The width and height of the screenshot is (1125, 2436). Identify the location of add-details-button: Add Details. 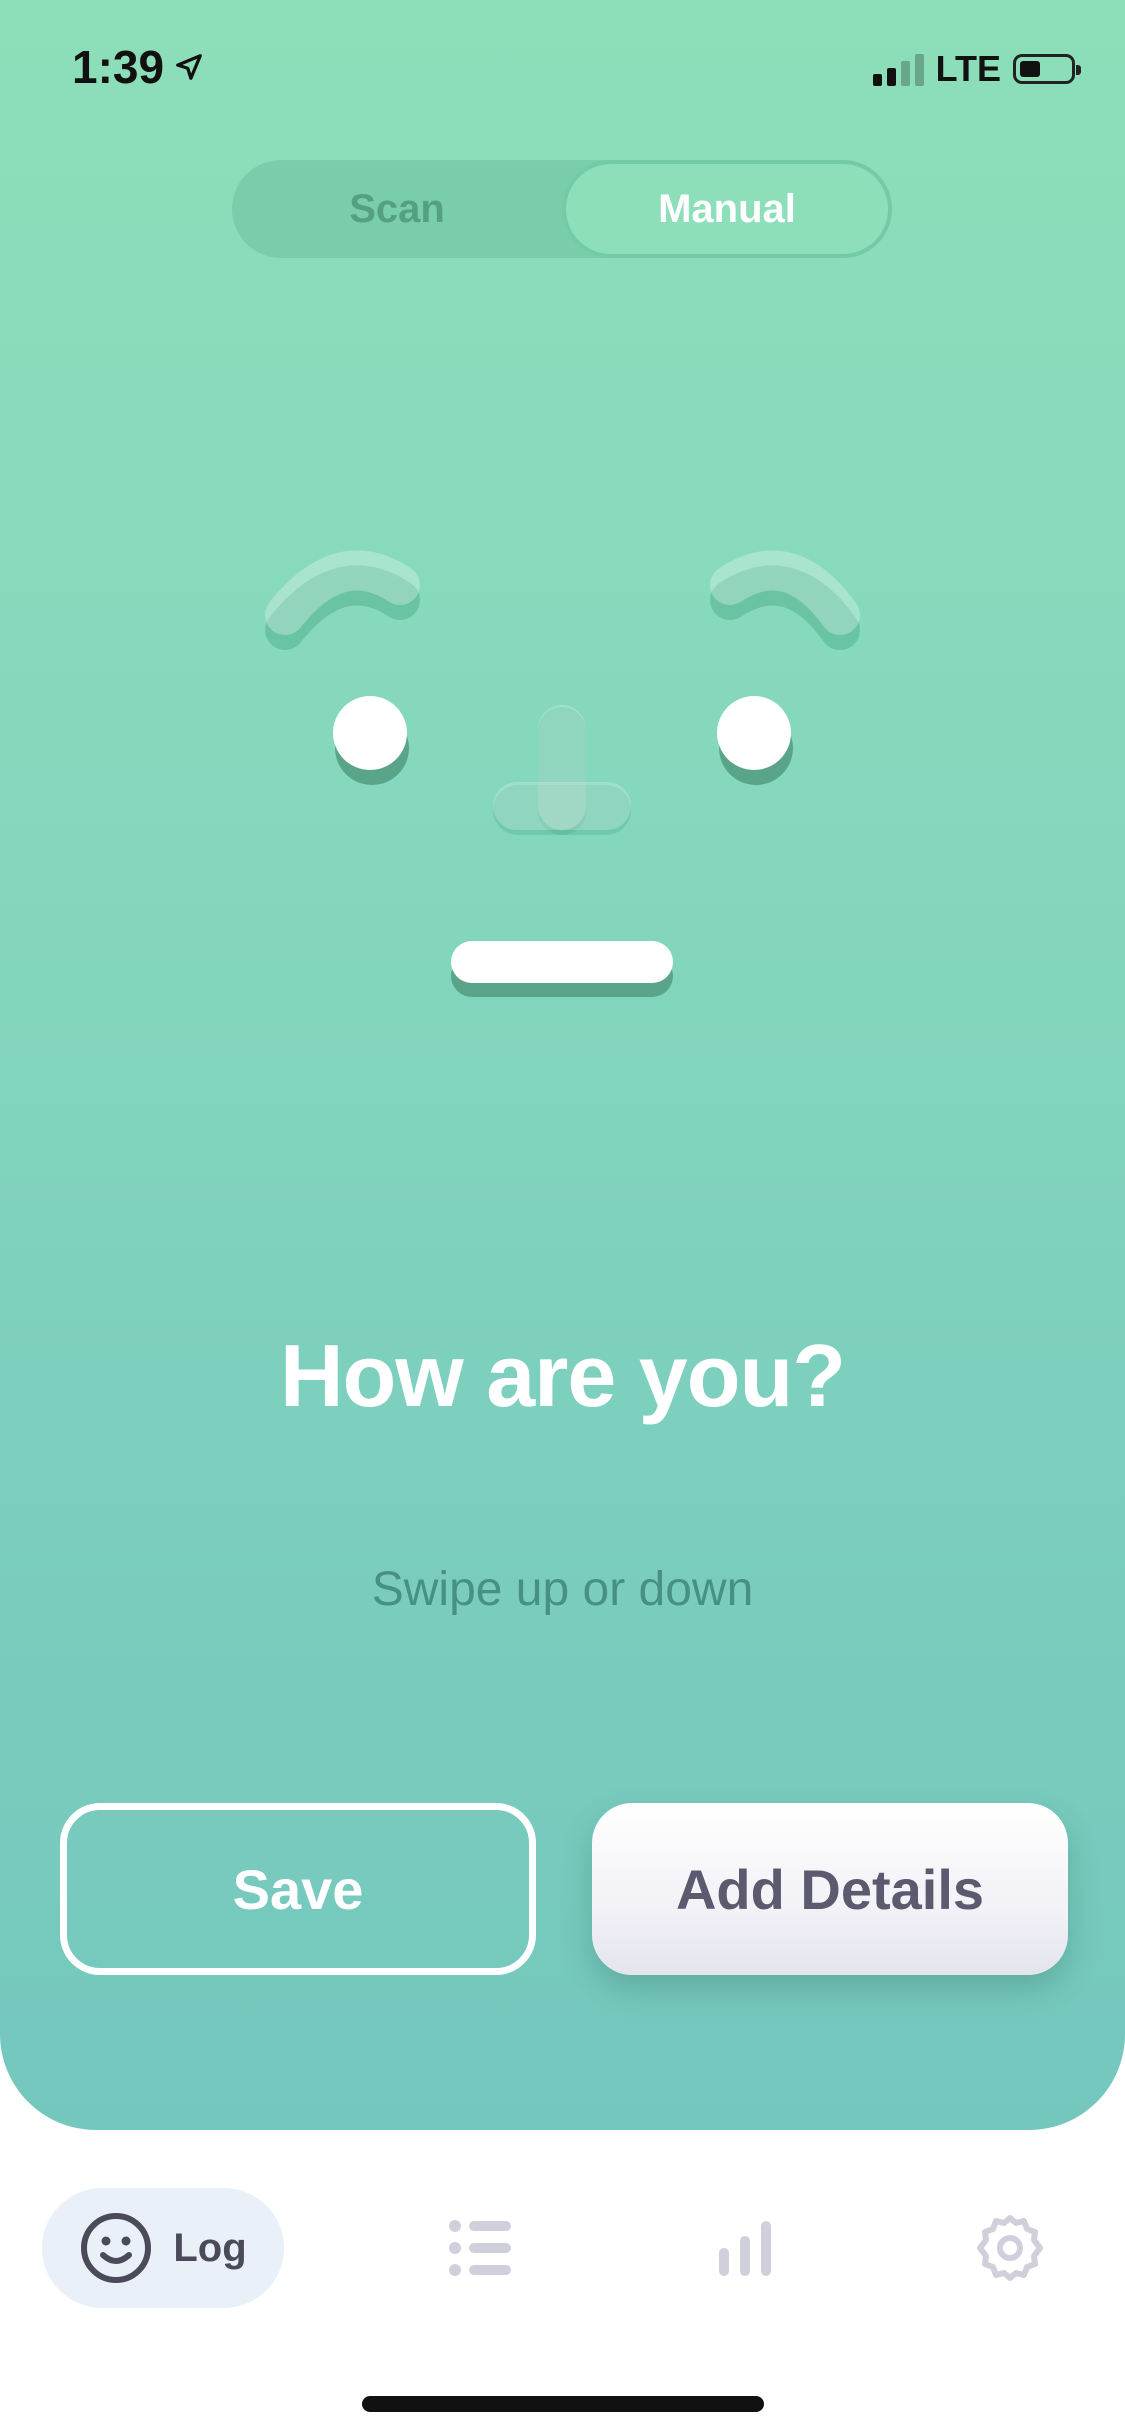
(830, 1889).